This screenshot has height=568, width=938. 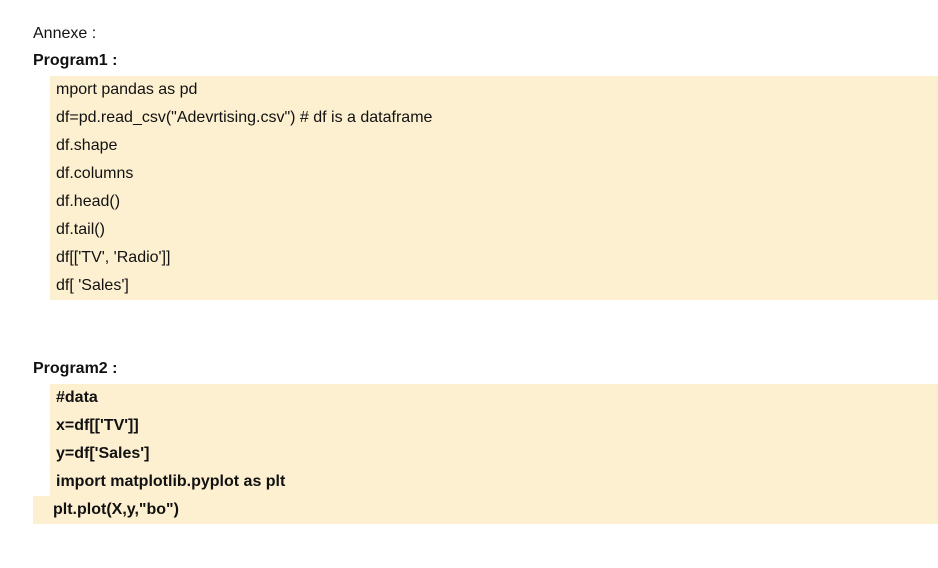 I want to click on program1-line-5: df.head(), so click(x=88, y=201).